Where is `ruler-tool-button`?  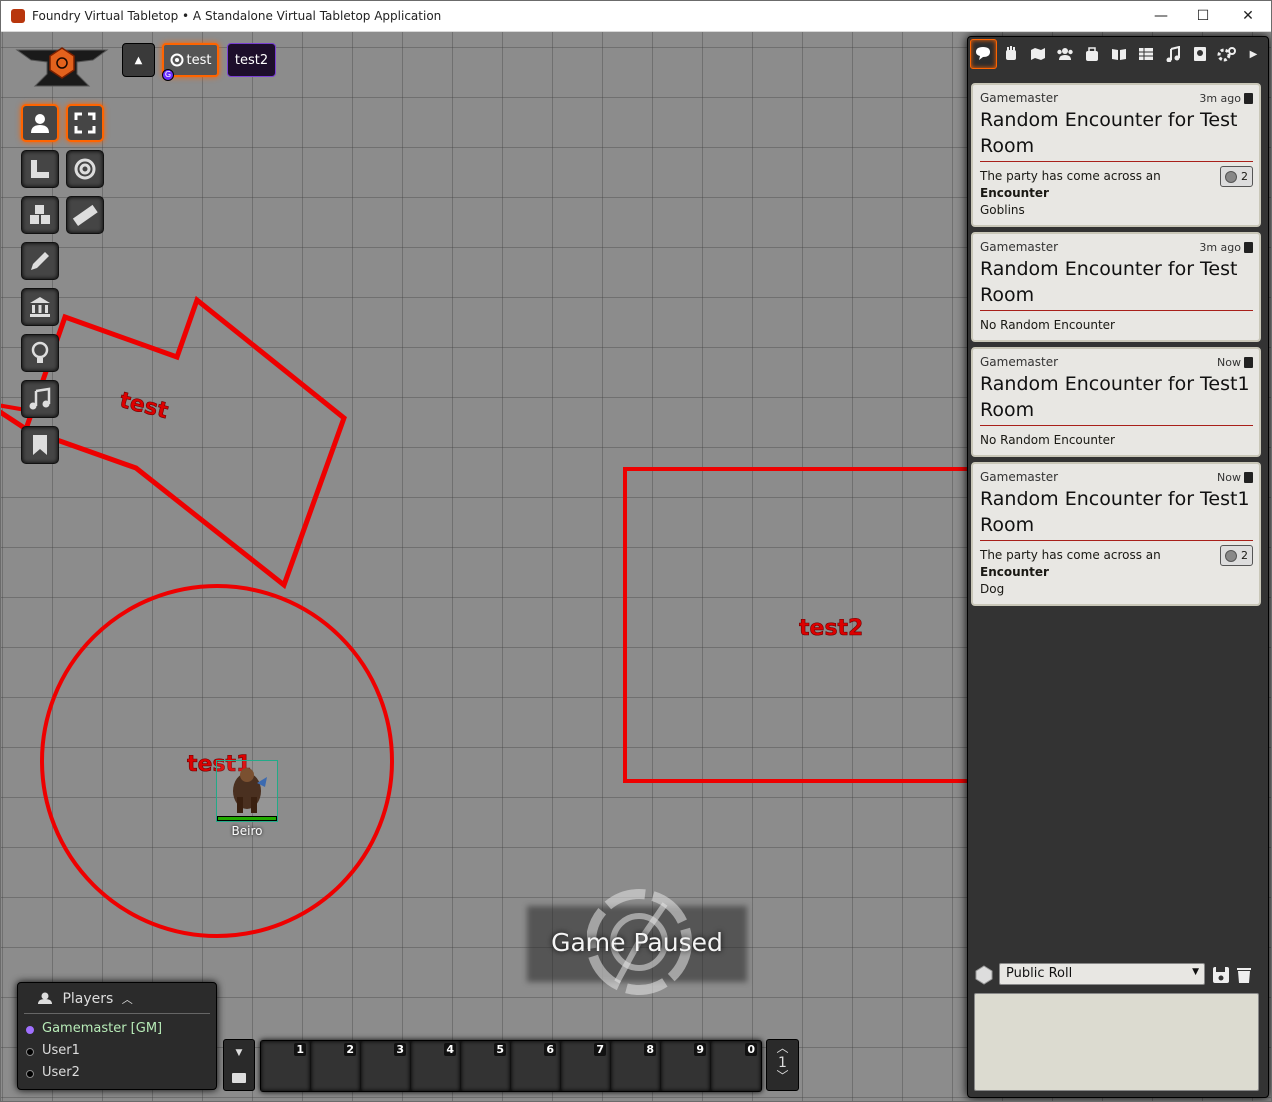
ruler-tool-button is located at coordinates (85, 215).